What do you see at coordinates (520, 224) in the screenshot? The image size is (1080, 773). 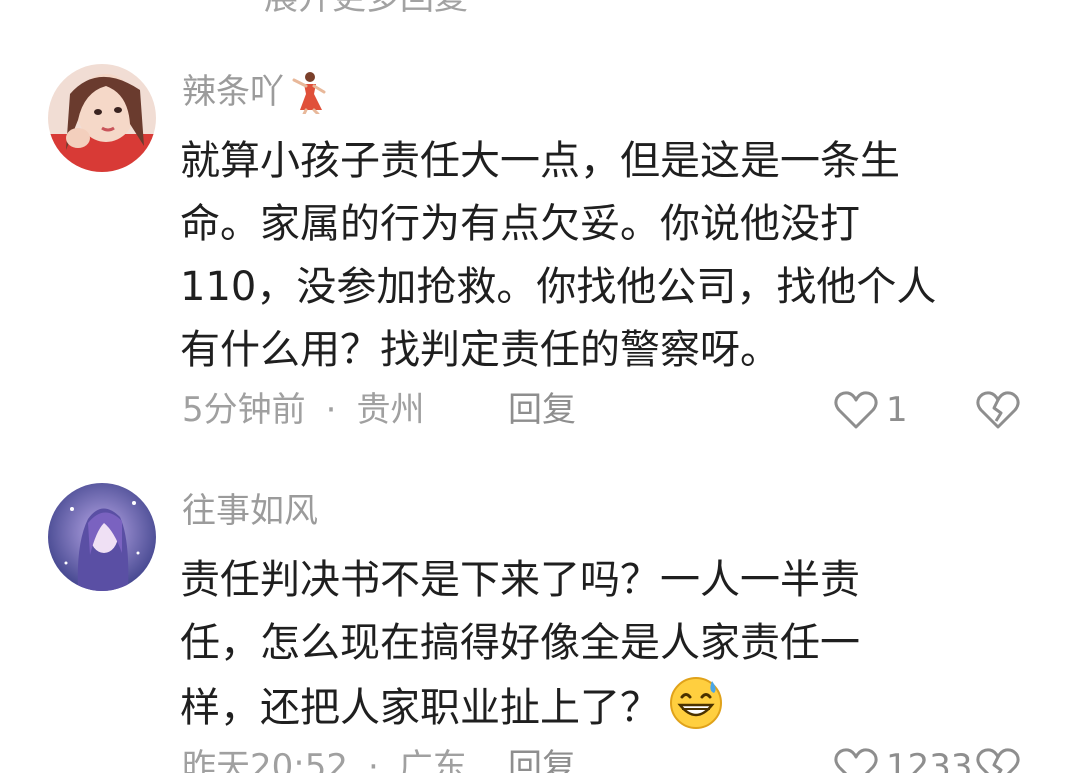 I see `comment-line: 命。家属的行为有点欠妥。你说他没打` at bounding box center [520, 224].